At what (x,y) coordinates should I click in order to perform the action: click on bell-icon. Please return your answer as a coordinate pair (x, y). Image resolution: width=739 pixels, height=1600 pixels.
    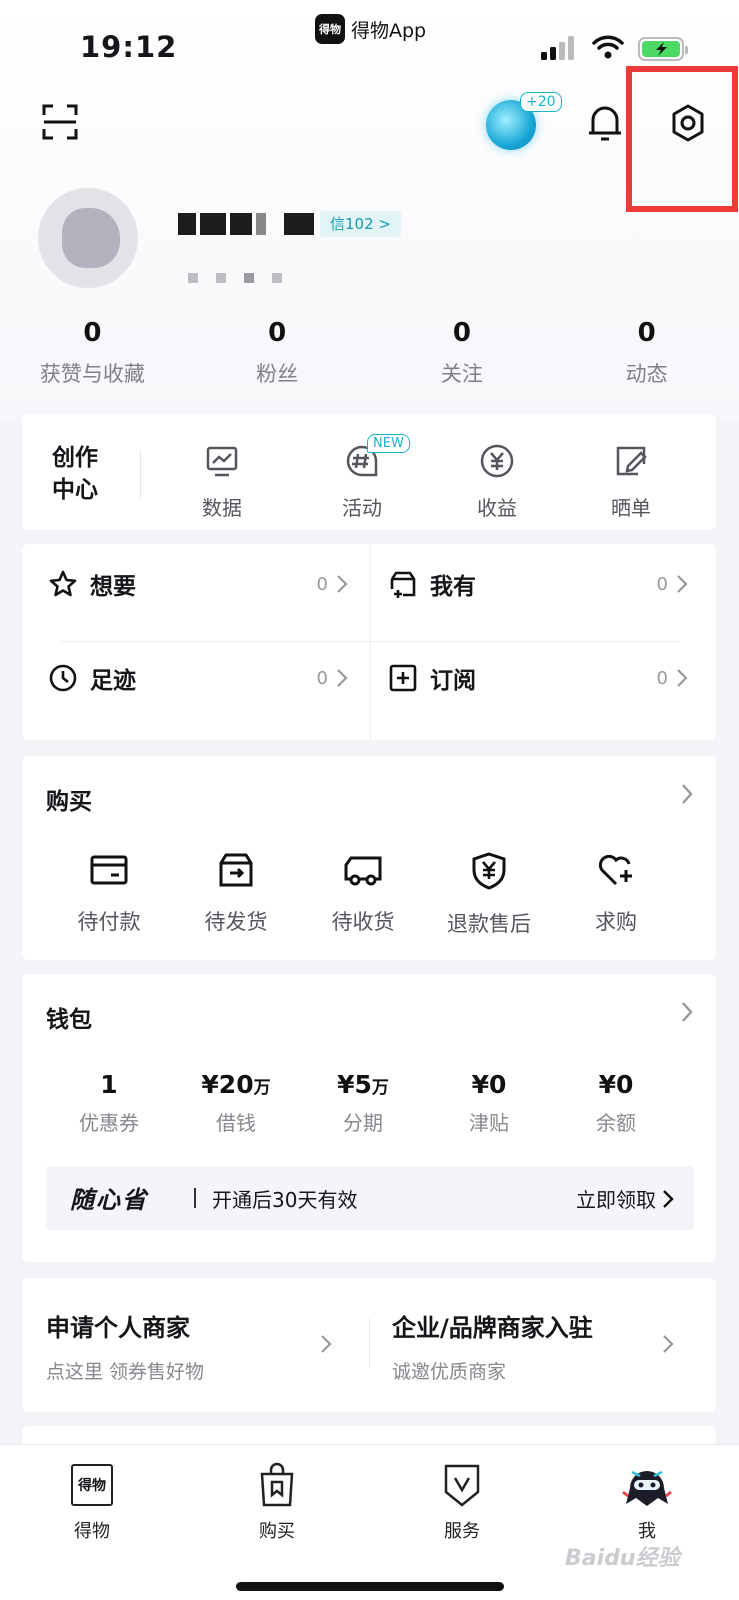
    Looking at the image, I should click on (605, 123).